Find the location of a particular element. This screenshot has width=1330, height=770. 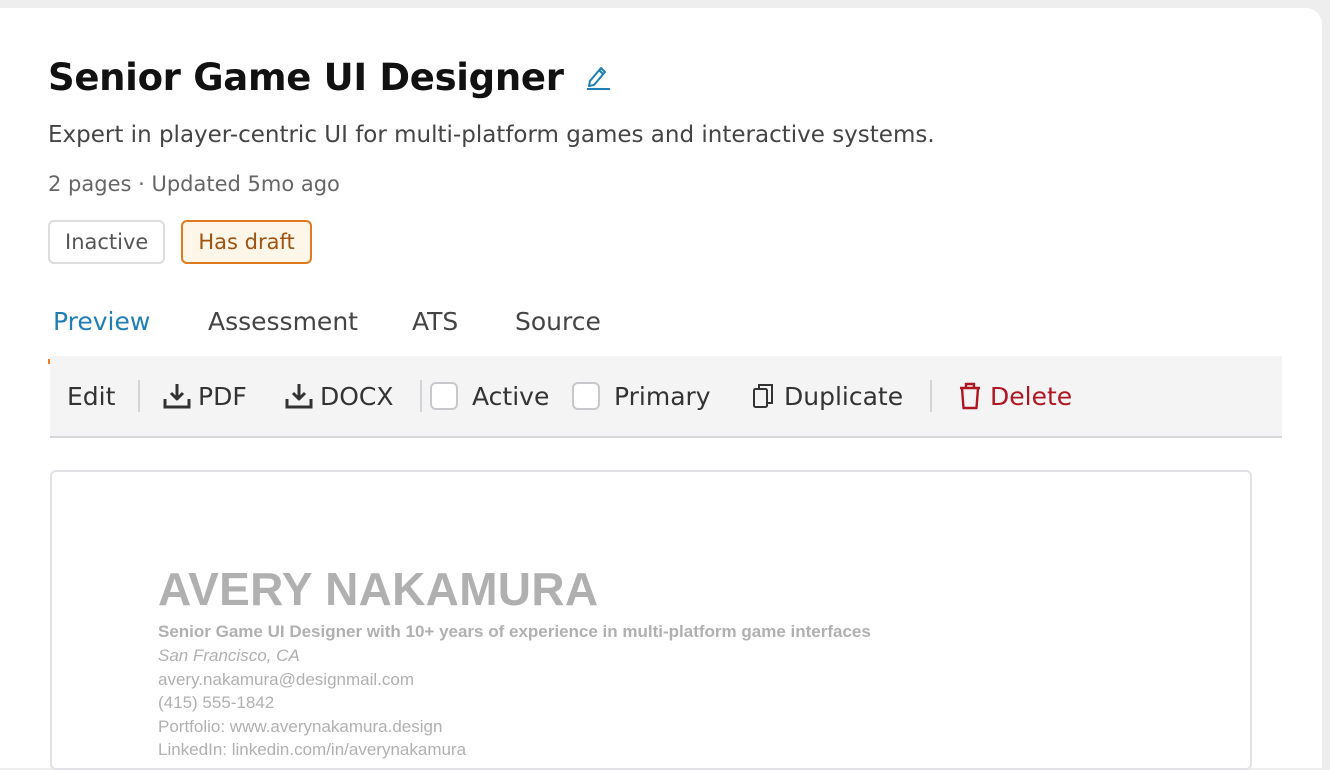

tab-preview: Preview is located at coordinates (101, 322).